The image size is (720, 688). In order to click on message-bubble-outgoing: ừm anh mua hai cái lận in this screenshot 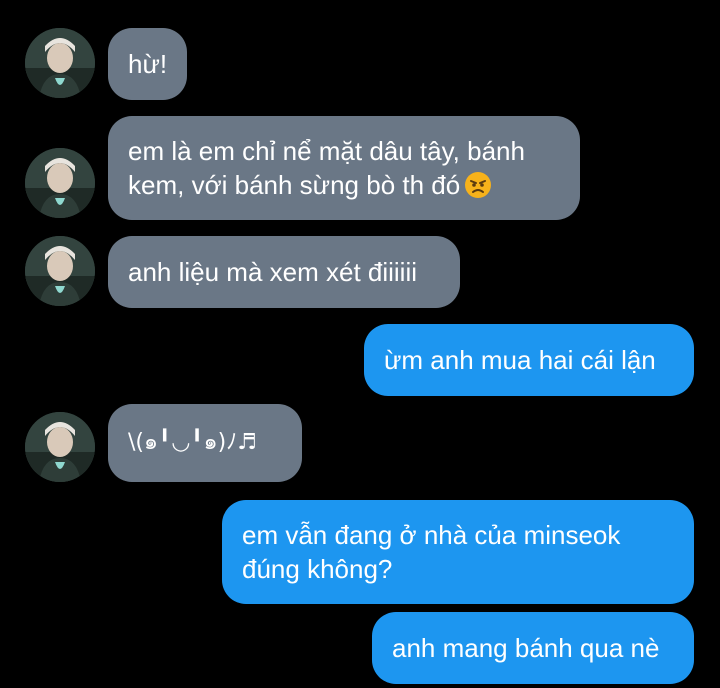, I will do `click(529, 360)`.